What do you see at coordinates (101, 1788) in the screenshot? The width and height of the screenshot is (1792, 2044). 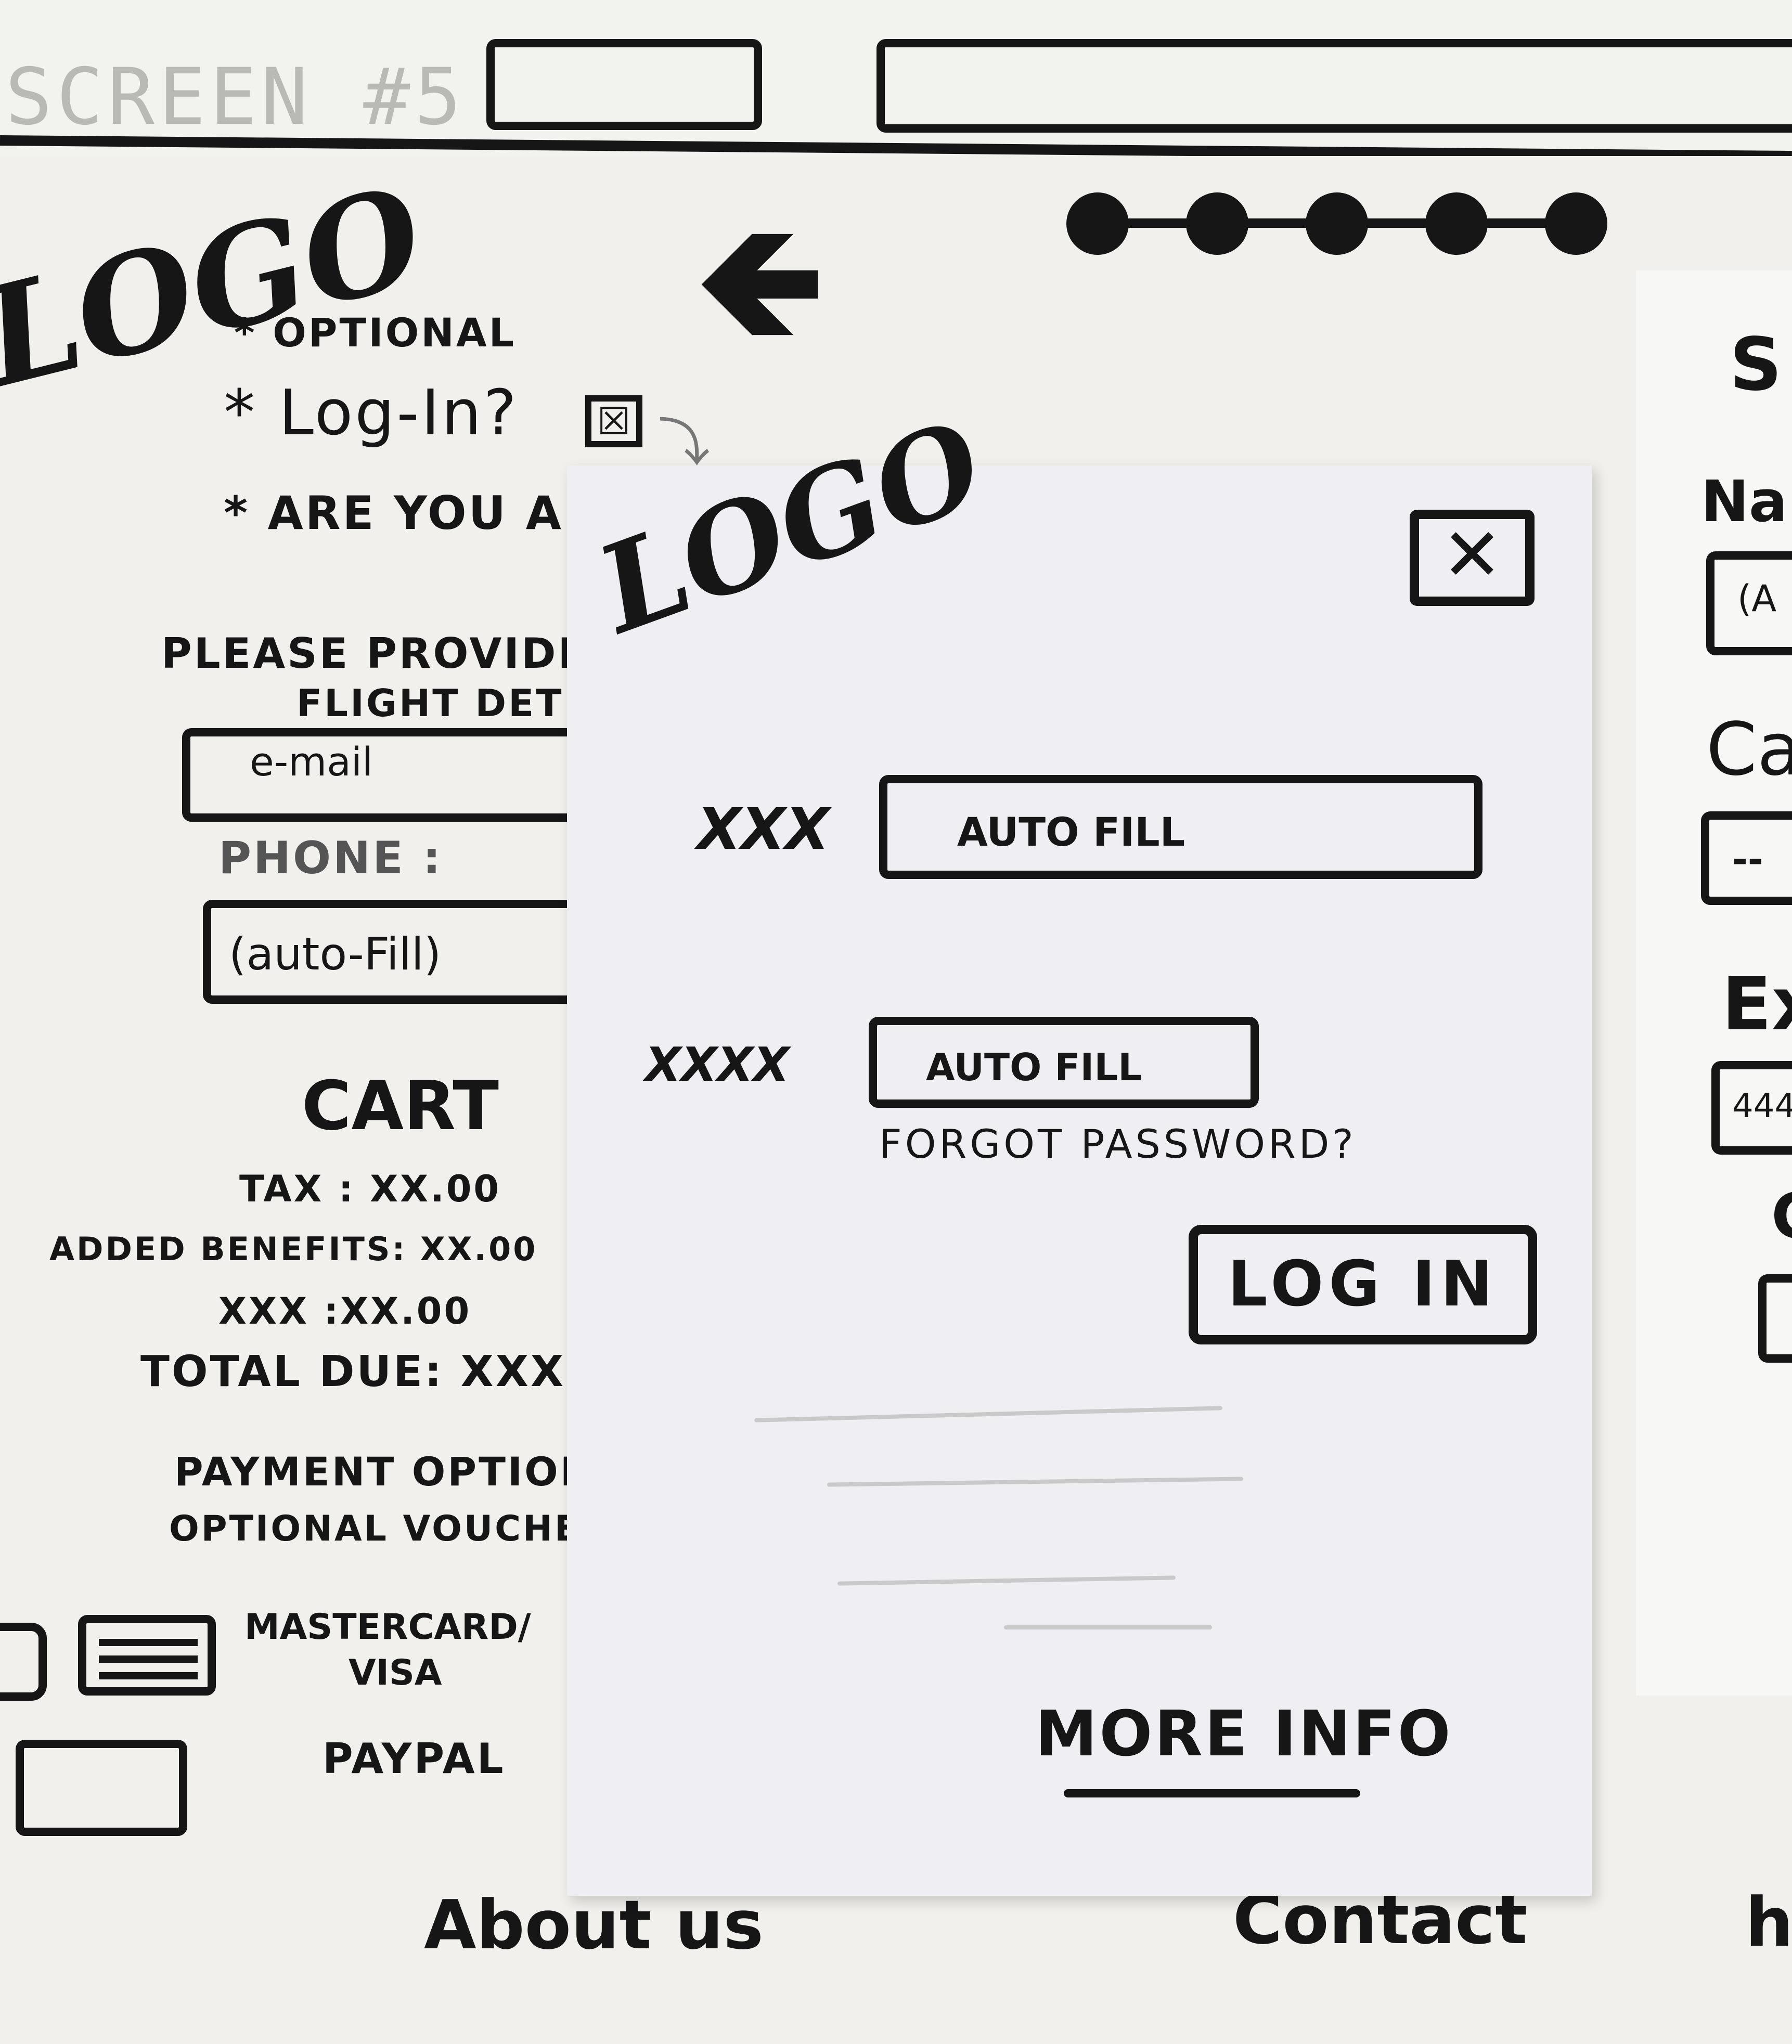 I see `paypal-option-box` at bounding box center [101, 1788].